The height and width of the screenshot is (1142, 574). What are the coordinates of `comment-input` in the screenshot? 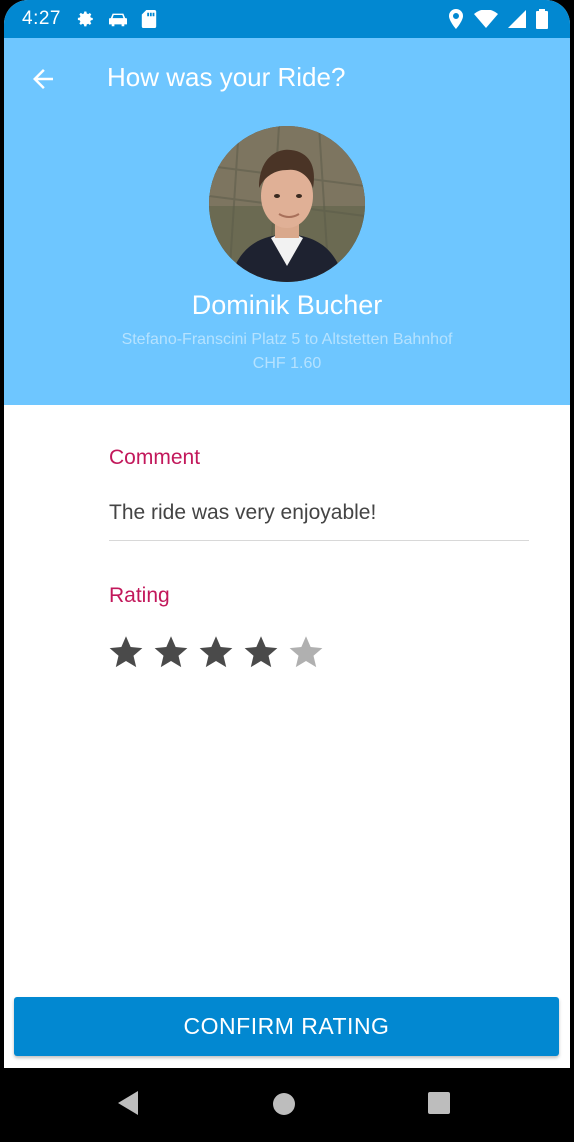 It's located at (319, 515).